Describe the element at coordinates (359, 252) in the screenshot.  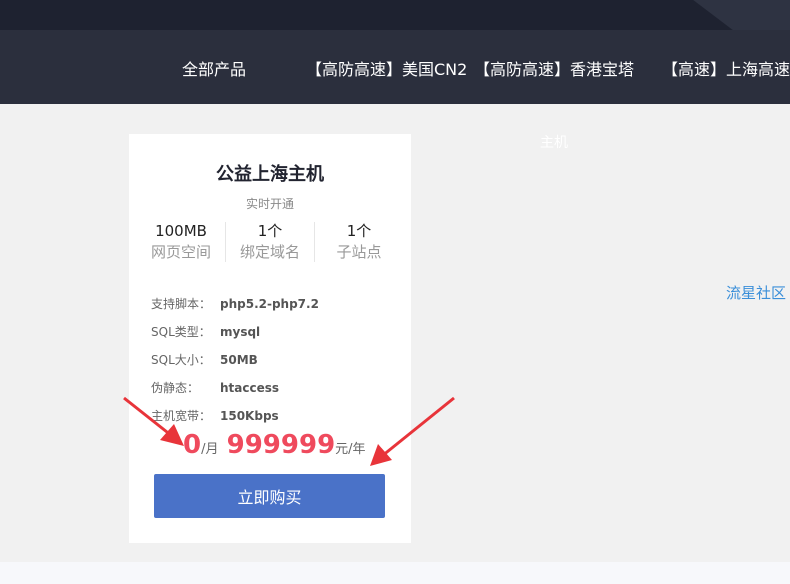
I see `stat-label: 子站点` at that location.